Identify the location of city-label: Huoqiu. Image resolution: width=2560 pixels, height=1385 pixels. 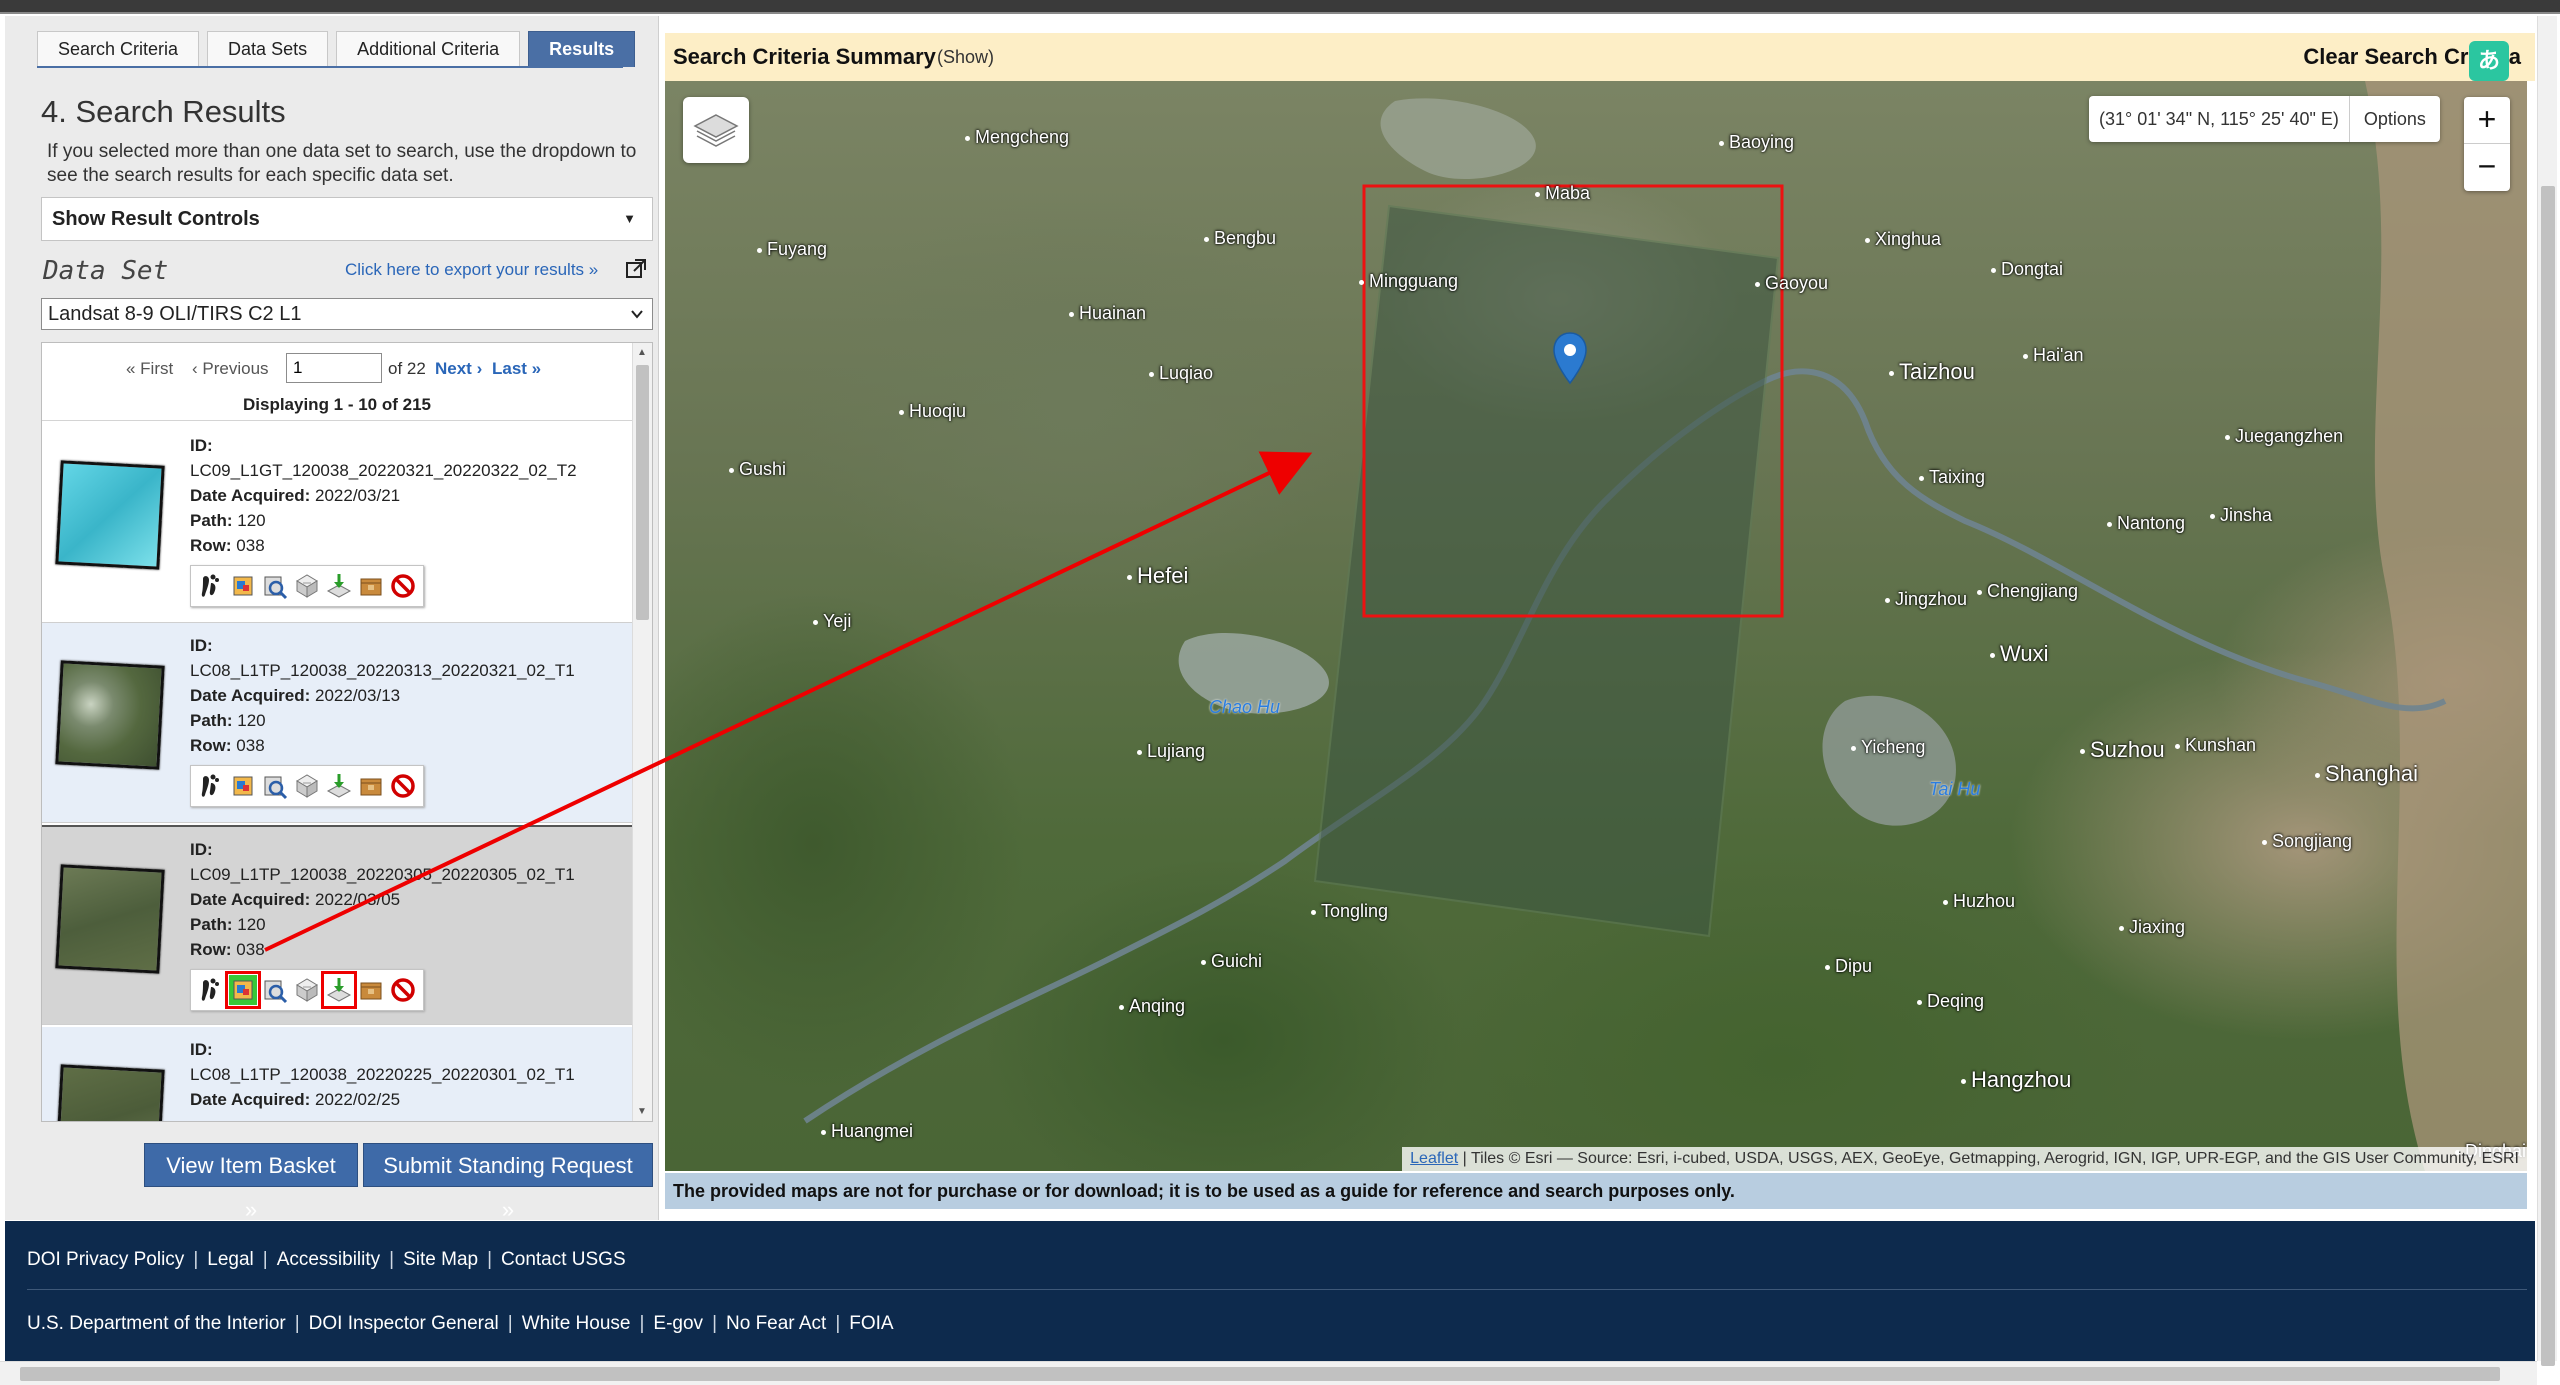
(932, 411).